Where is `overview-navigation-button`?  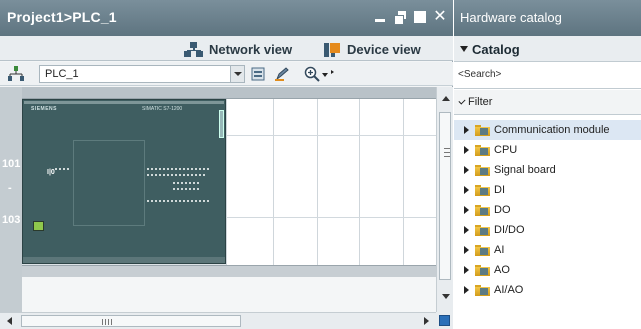 overview-navigation-button is located at coordinates (444, 320).